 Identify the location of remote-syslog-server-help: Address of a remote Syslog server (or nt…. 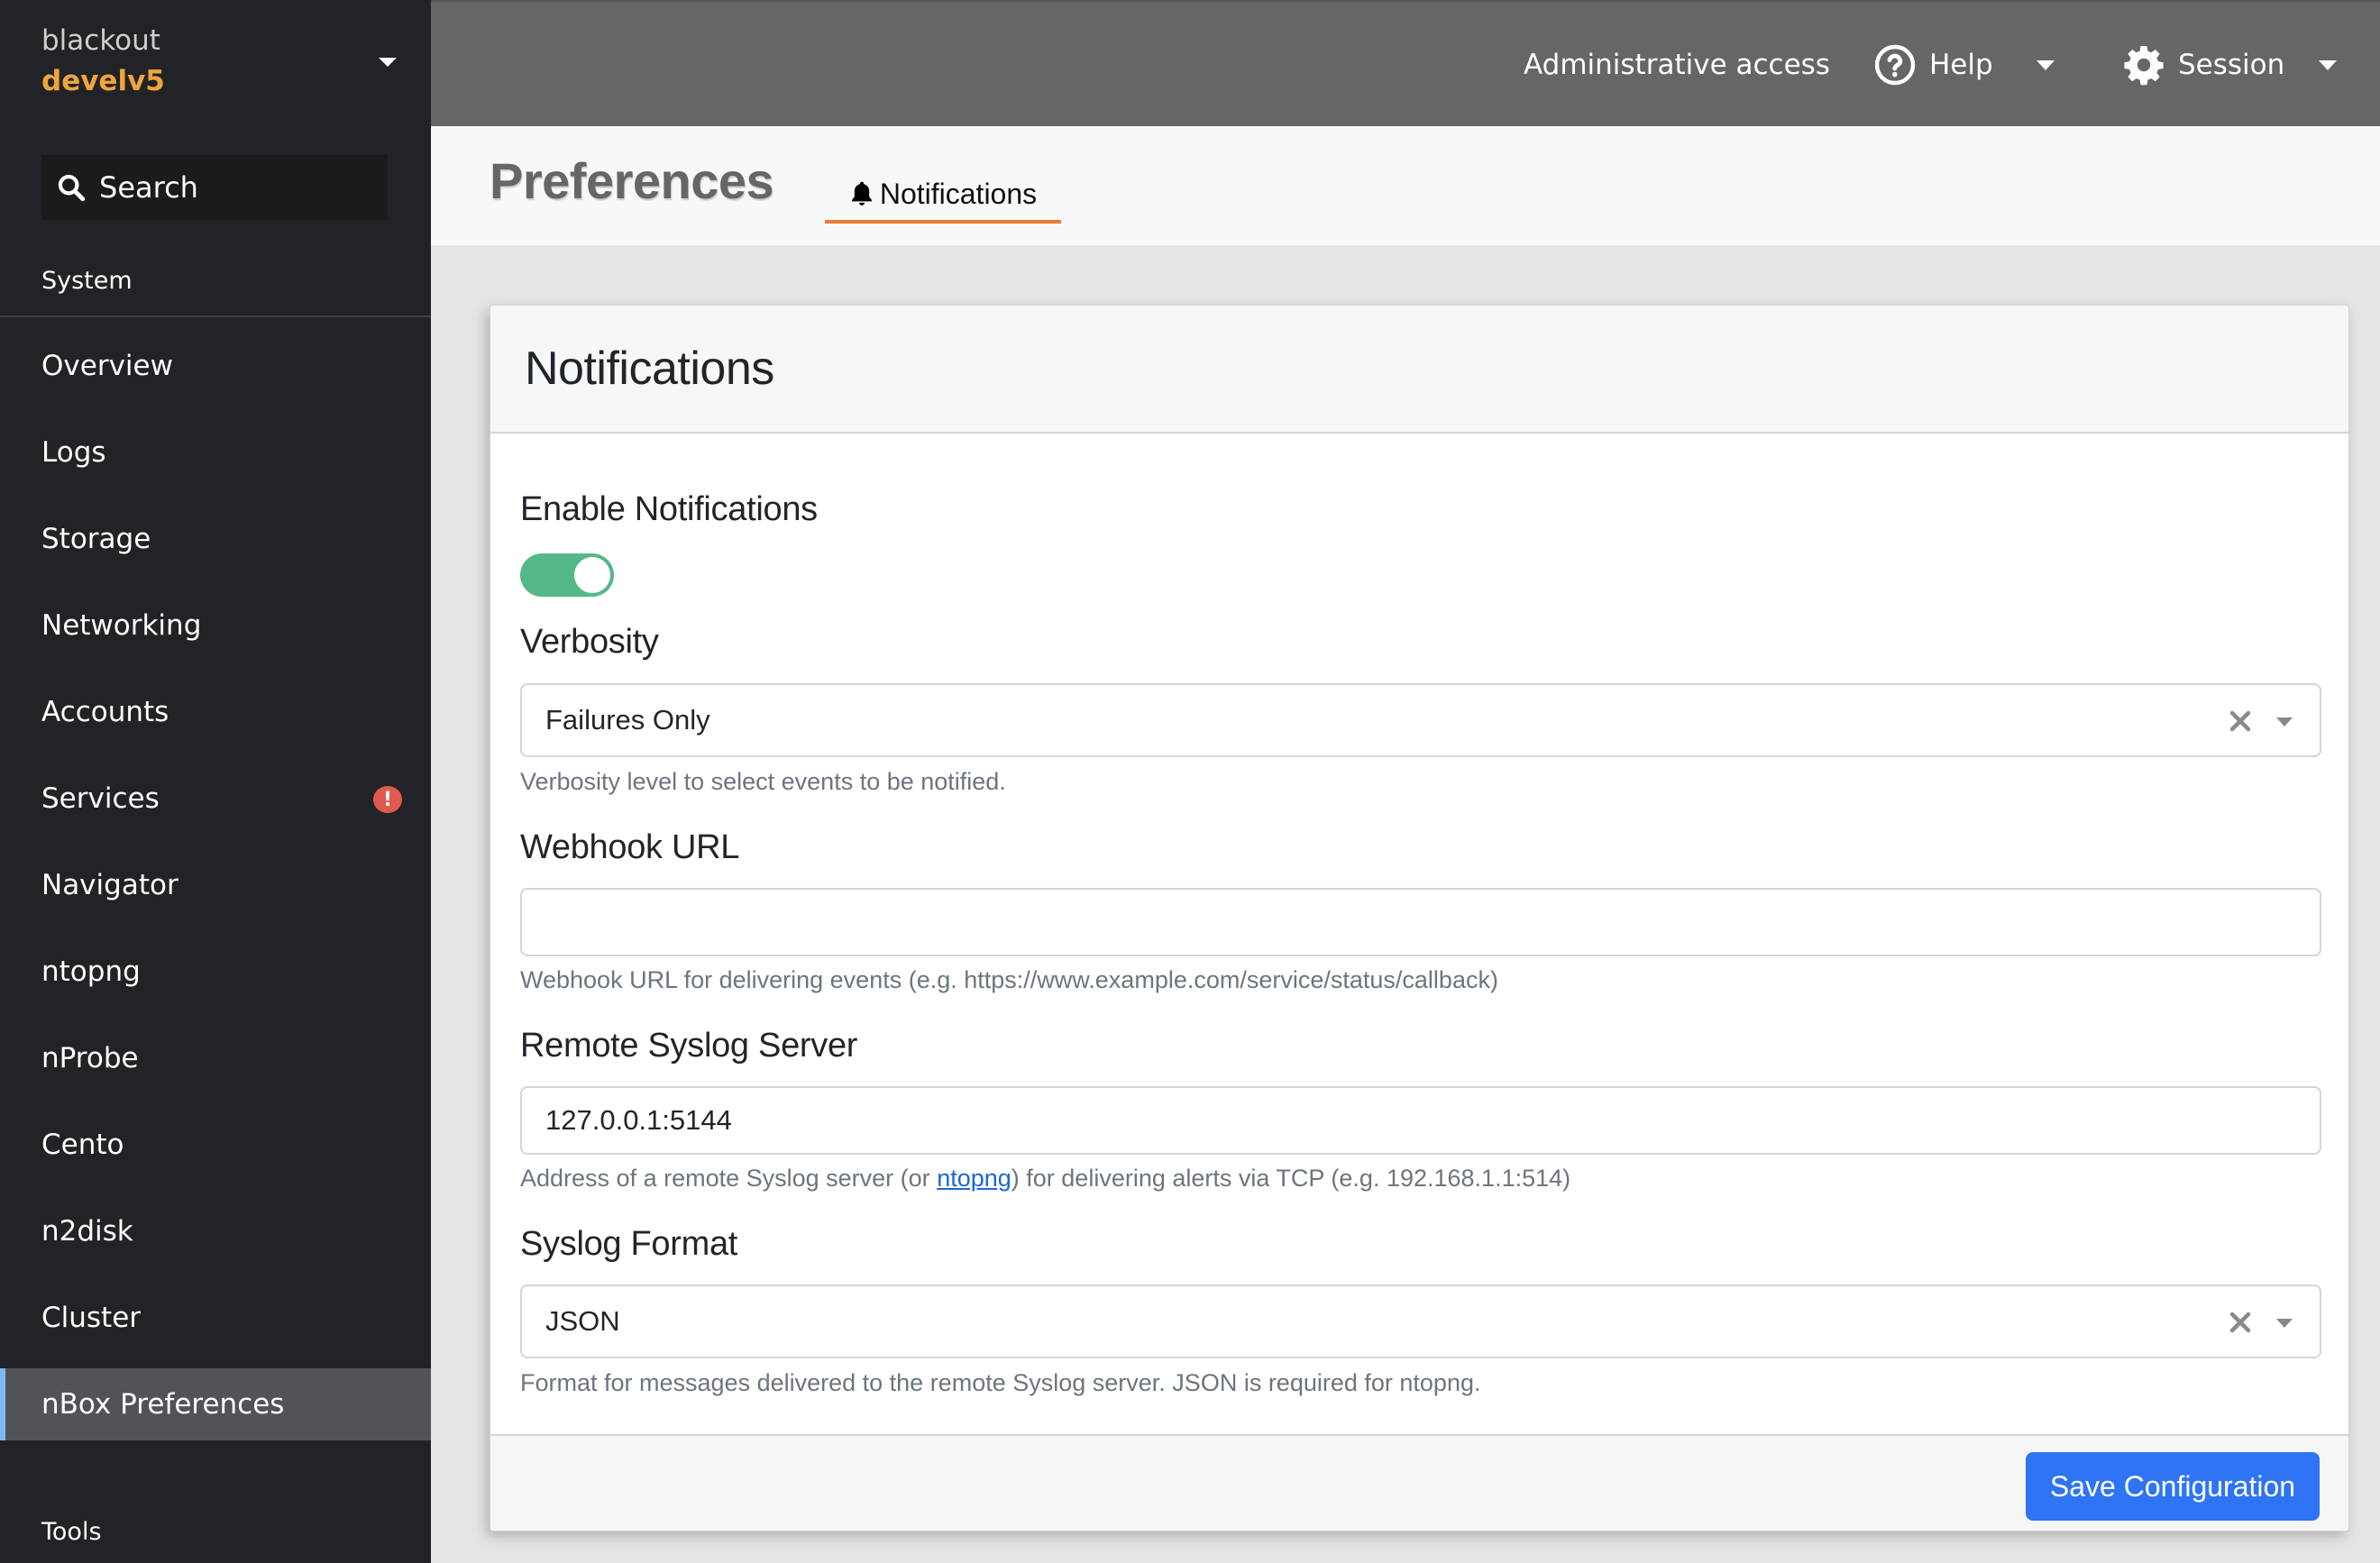
(1045, 1179).